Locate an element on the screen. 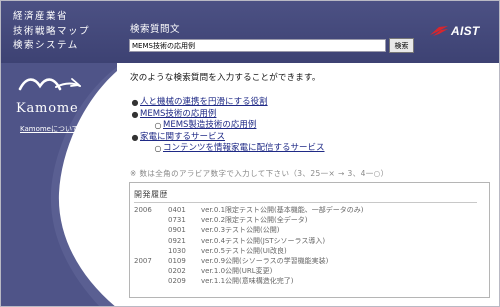 The width and height of the screenshot is (500, 307). history-date: 0401 is located at coordinates (177, 210).